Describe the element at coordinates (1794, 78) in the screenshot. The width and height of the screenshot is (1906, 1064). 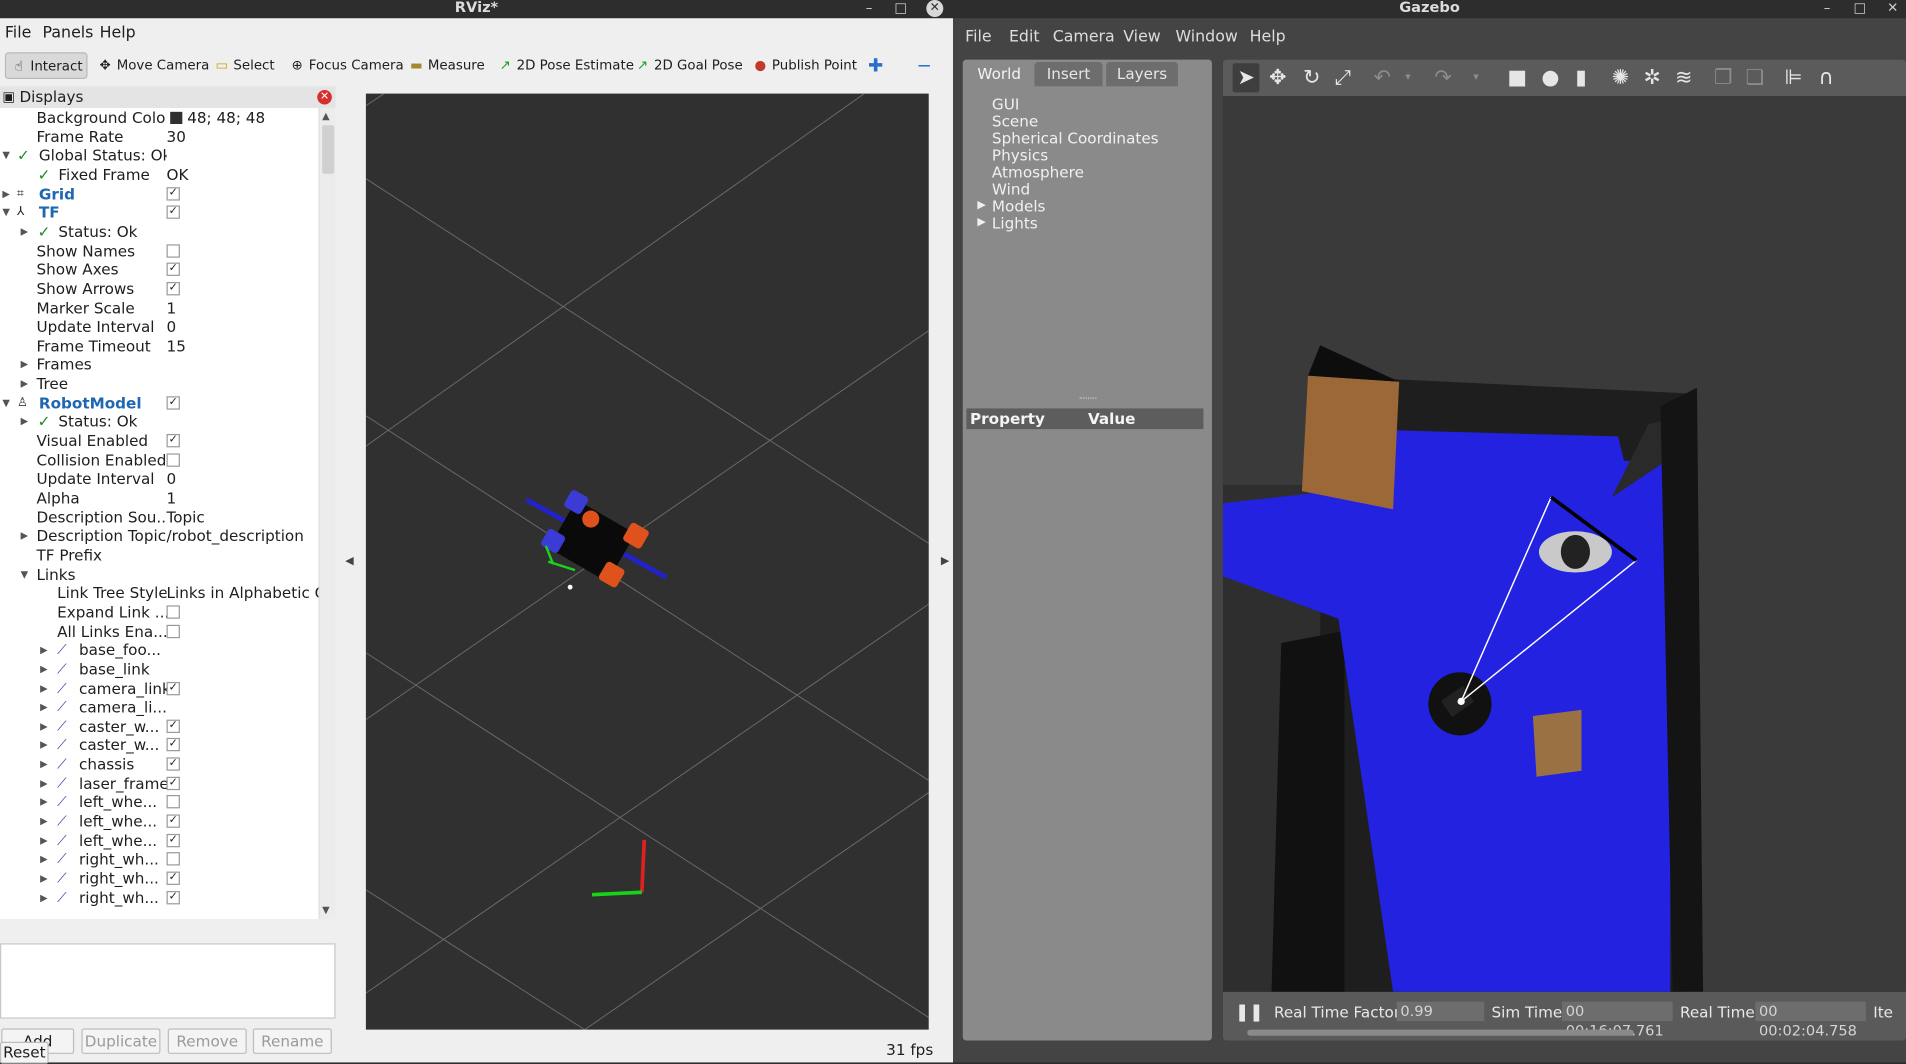
I see `align-icon: ⊫` at that location.